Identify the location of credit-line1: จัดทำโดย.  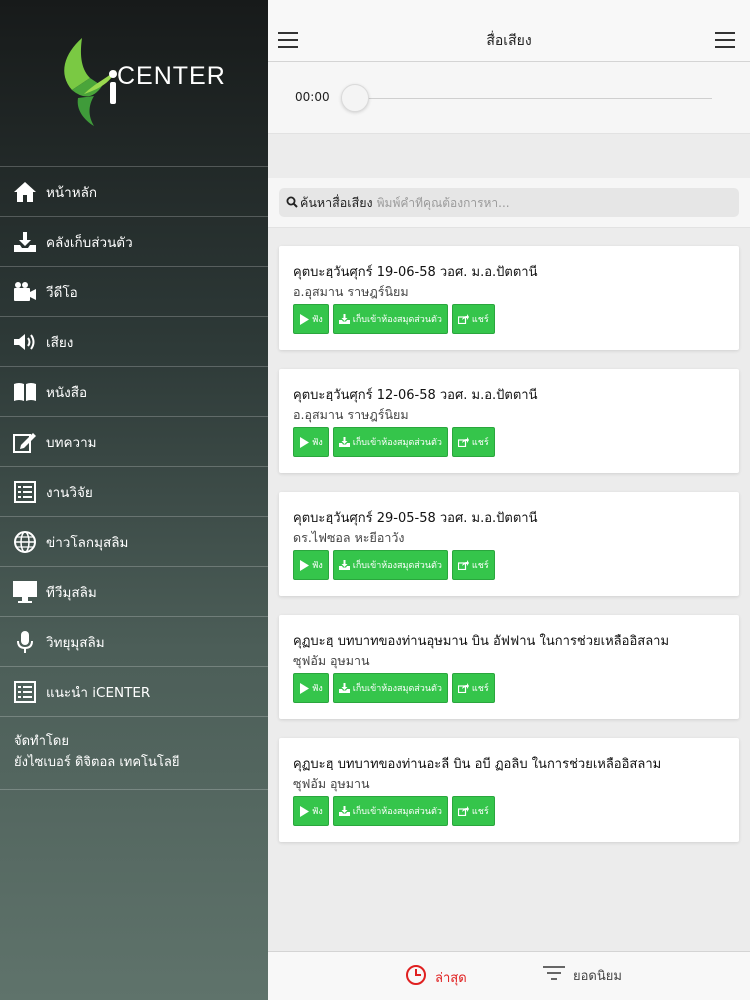
(41, 741).